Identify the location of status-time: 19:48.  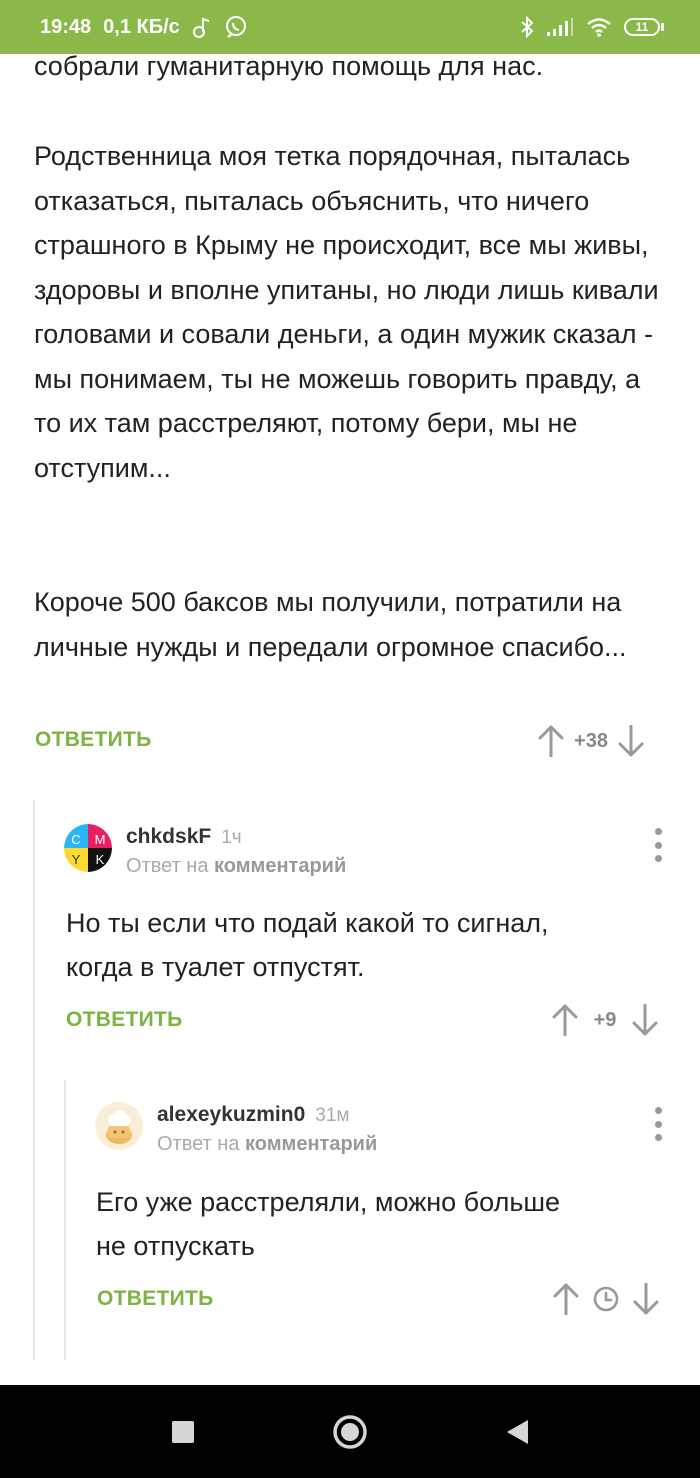
(66, 26).